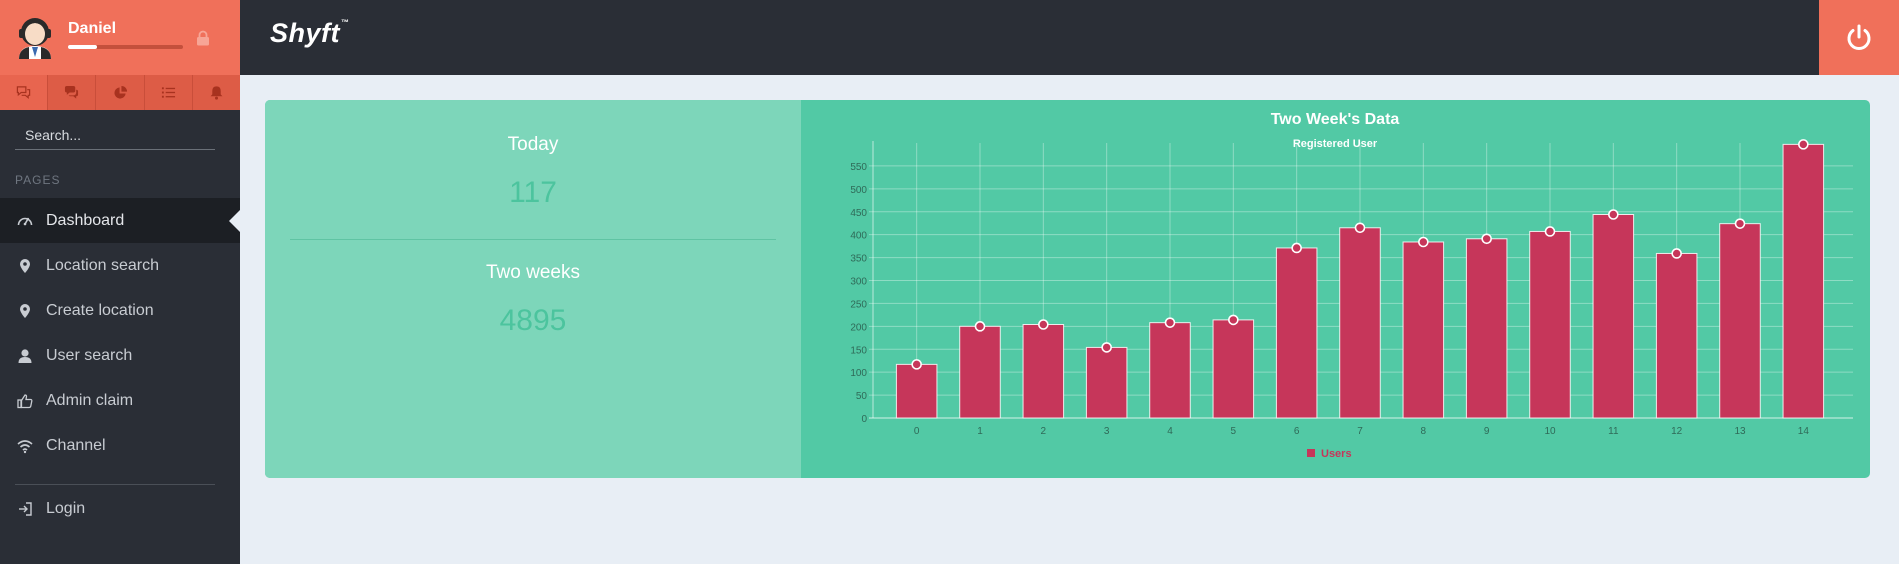 Image resolution: width=1899 pixels, height=564 pixels. What do you see at coordinates (85, 220) in the screenshot?
I see `sidebar-item-label: Dashboard` at bounding box center [85, 220].